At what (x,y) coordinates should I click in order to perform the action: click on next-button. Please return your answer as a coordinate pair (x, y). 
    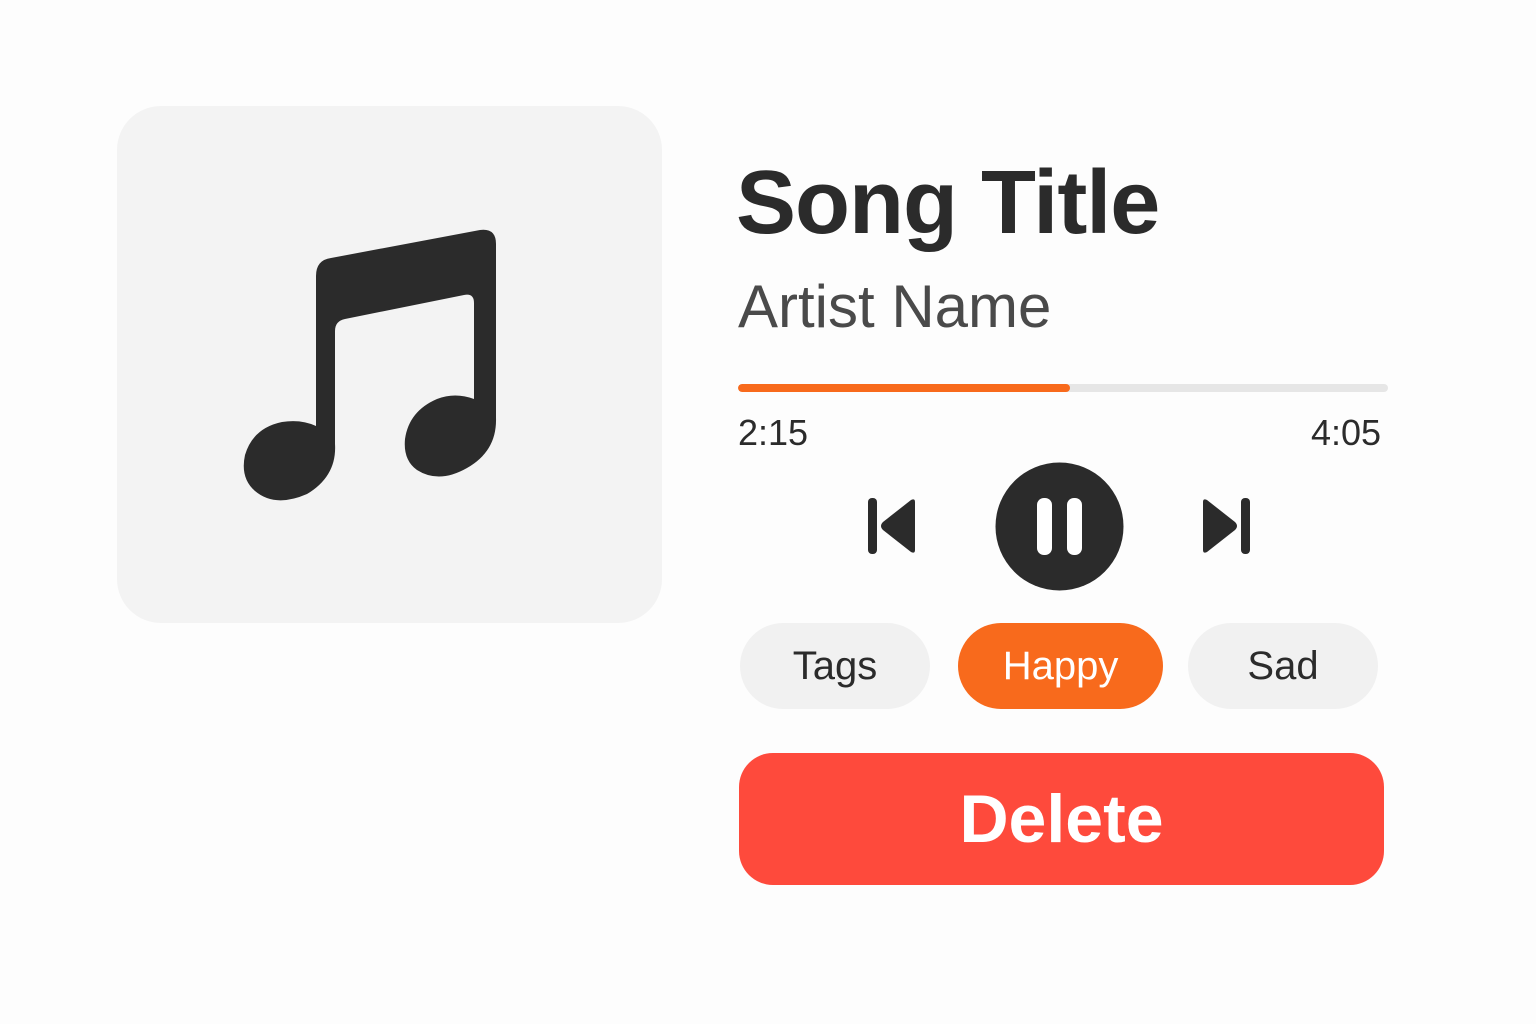
    Looking at the image, I should click on (1226, 528).